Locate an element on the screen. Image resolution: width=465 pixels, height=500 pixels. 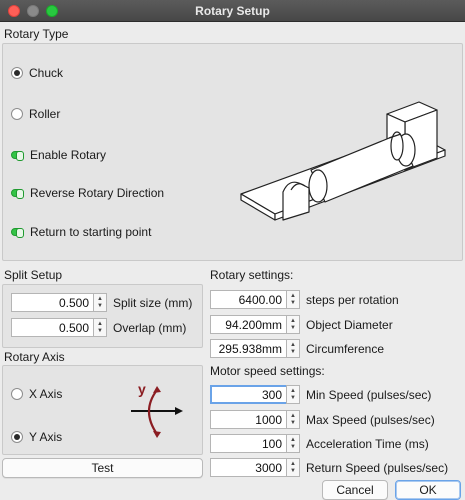
rotary-settings-heading: Rotary settings: is located at coordinates (252, 275).